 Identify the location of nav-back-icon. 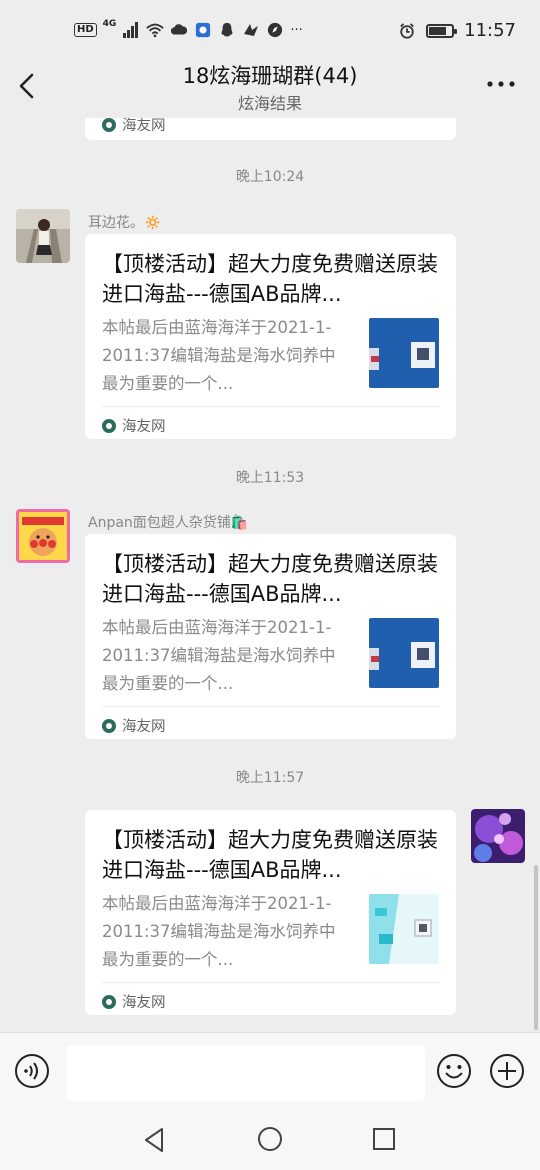
(155, 1140).